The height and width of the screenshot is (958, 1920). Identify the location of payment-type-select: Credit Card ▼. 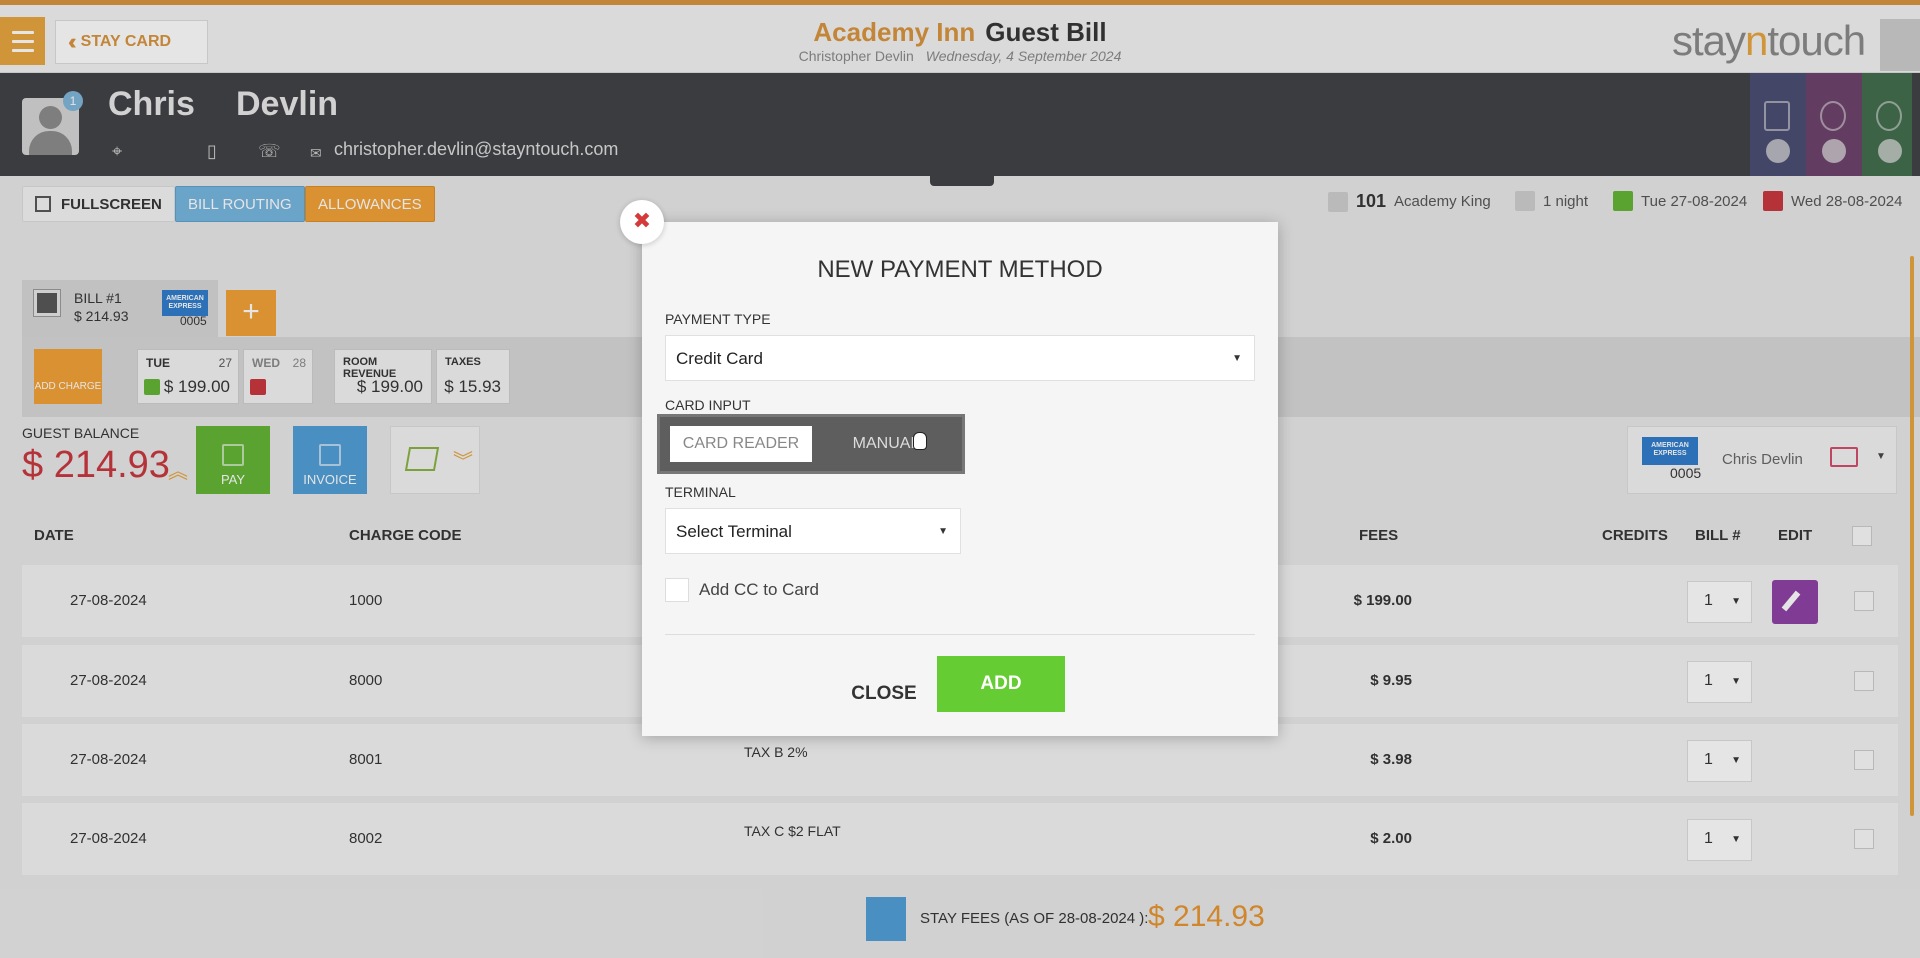
(960, 358).